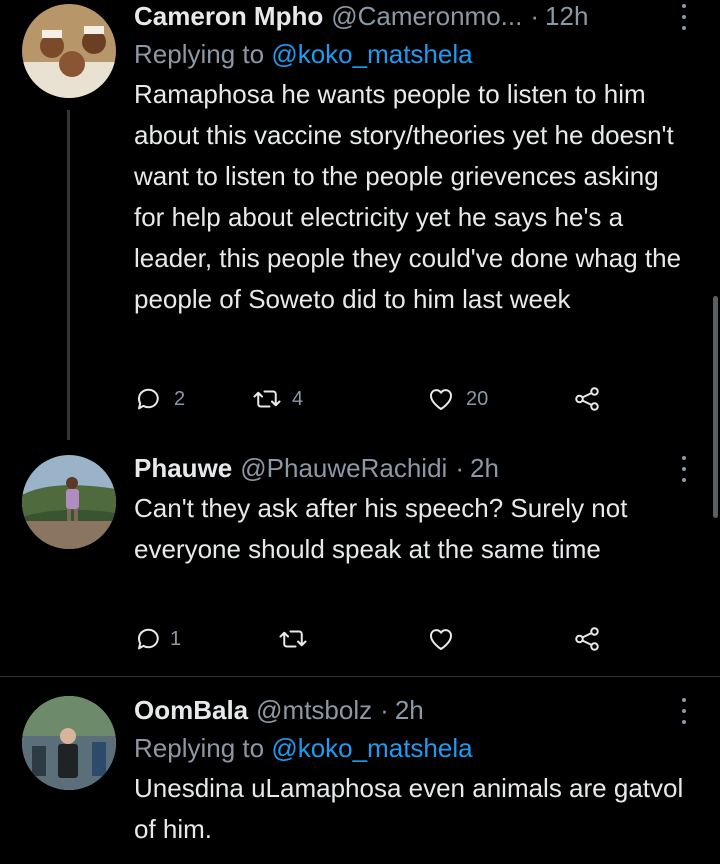 This screenshot has height=864, width=720. What do you see at coordinates (68, 275) in the screenshot?
I see `thread-line` at bounding box center [68, 275].